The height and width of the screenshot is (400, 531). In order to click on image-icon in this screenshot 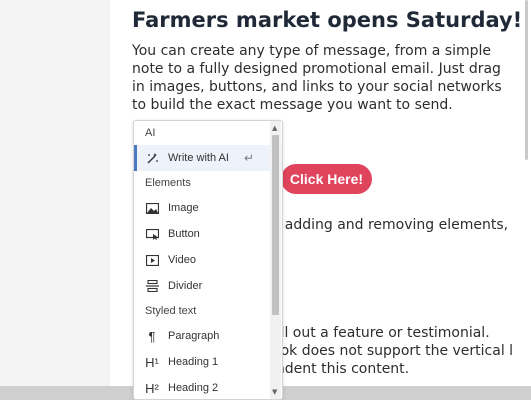, I will do `click(152, 208)`.